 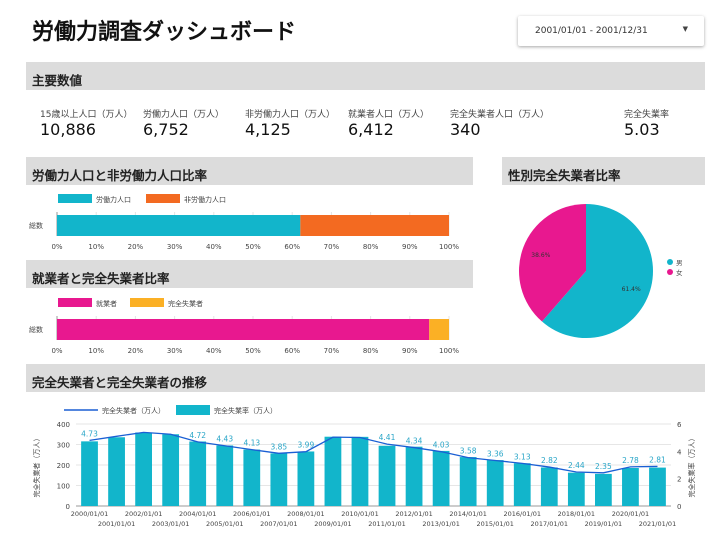 What do you see at coordinates (468, 451) in the screenshot?
I see `data-label: 3.58` at bounding box center [468, 451].